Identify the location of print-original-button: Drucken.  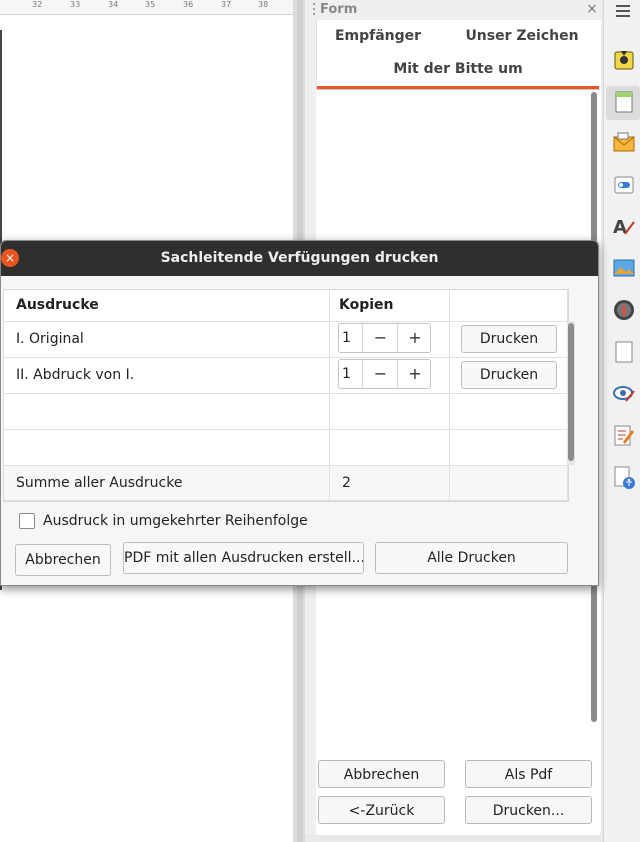
(509, 339).